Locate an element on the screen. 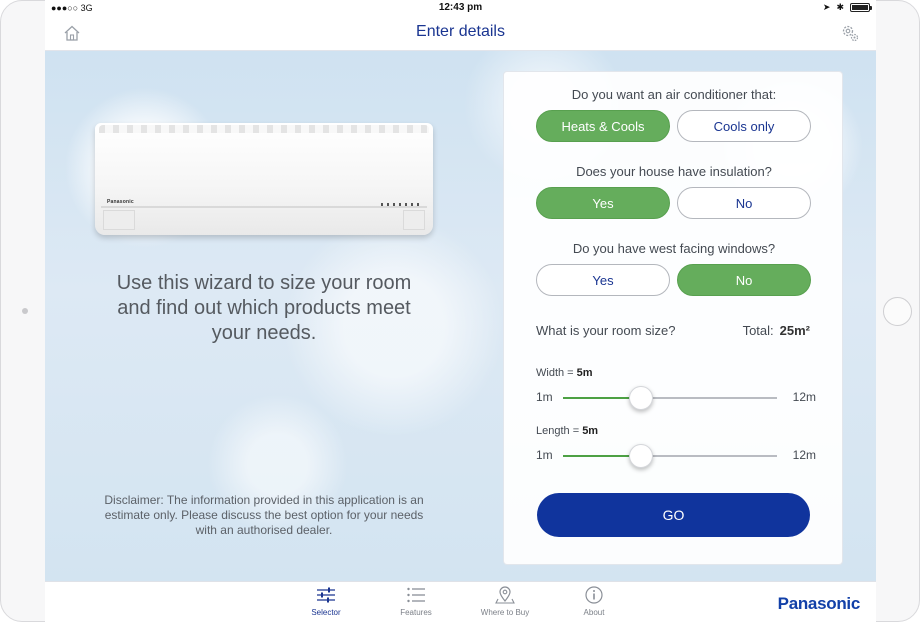 The height and width of the screenshot is (622, 920). camera-dot is located at coordinates (25, 311).